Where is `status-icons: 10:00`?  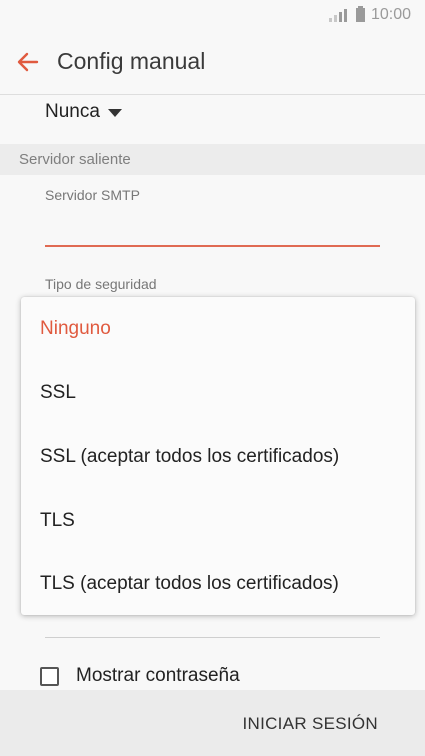 status-icons: 10:00 is located at coordinates (369, 15).